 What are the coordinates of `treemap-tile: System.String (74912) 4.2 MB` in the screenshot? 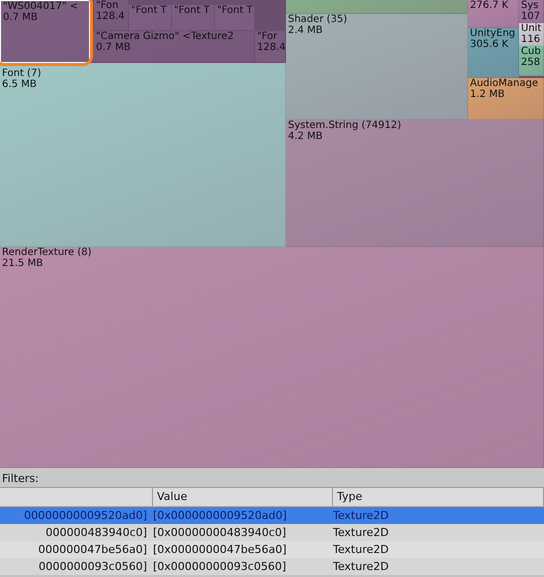 It's located at (415, 183).